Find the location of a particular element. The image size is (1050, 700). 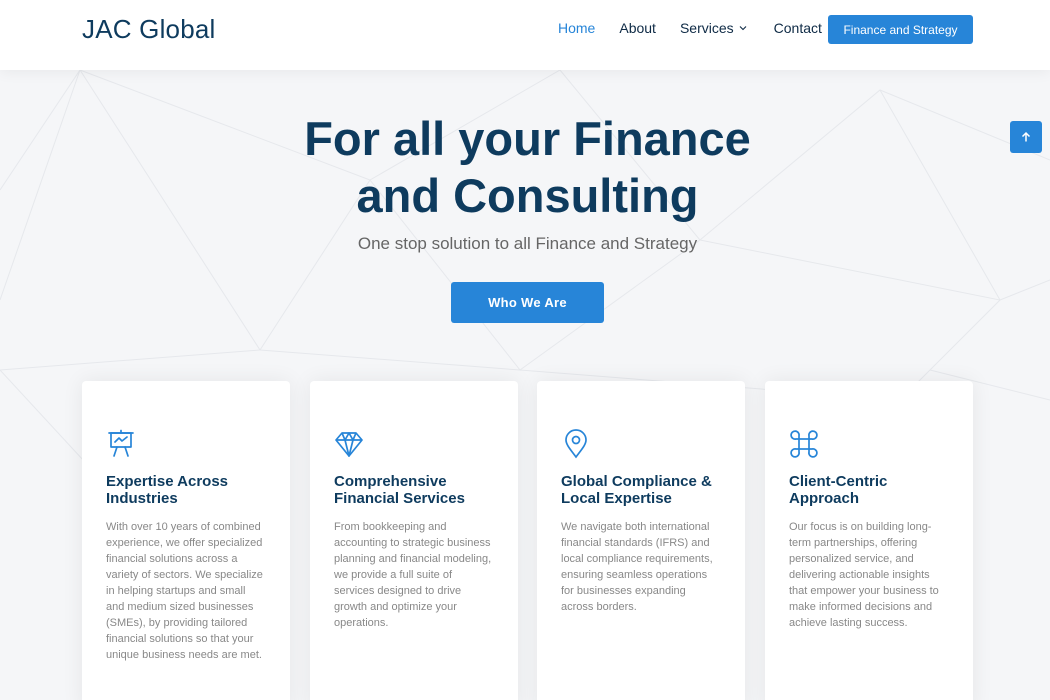

card-title-line1: Expertise Across is located at coordinates (167, 481).